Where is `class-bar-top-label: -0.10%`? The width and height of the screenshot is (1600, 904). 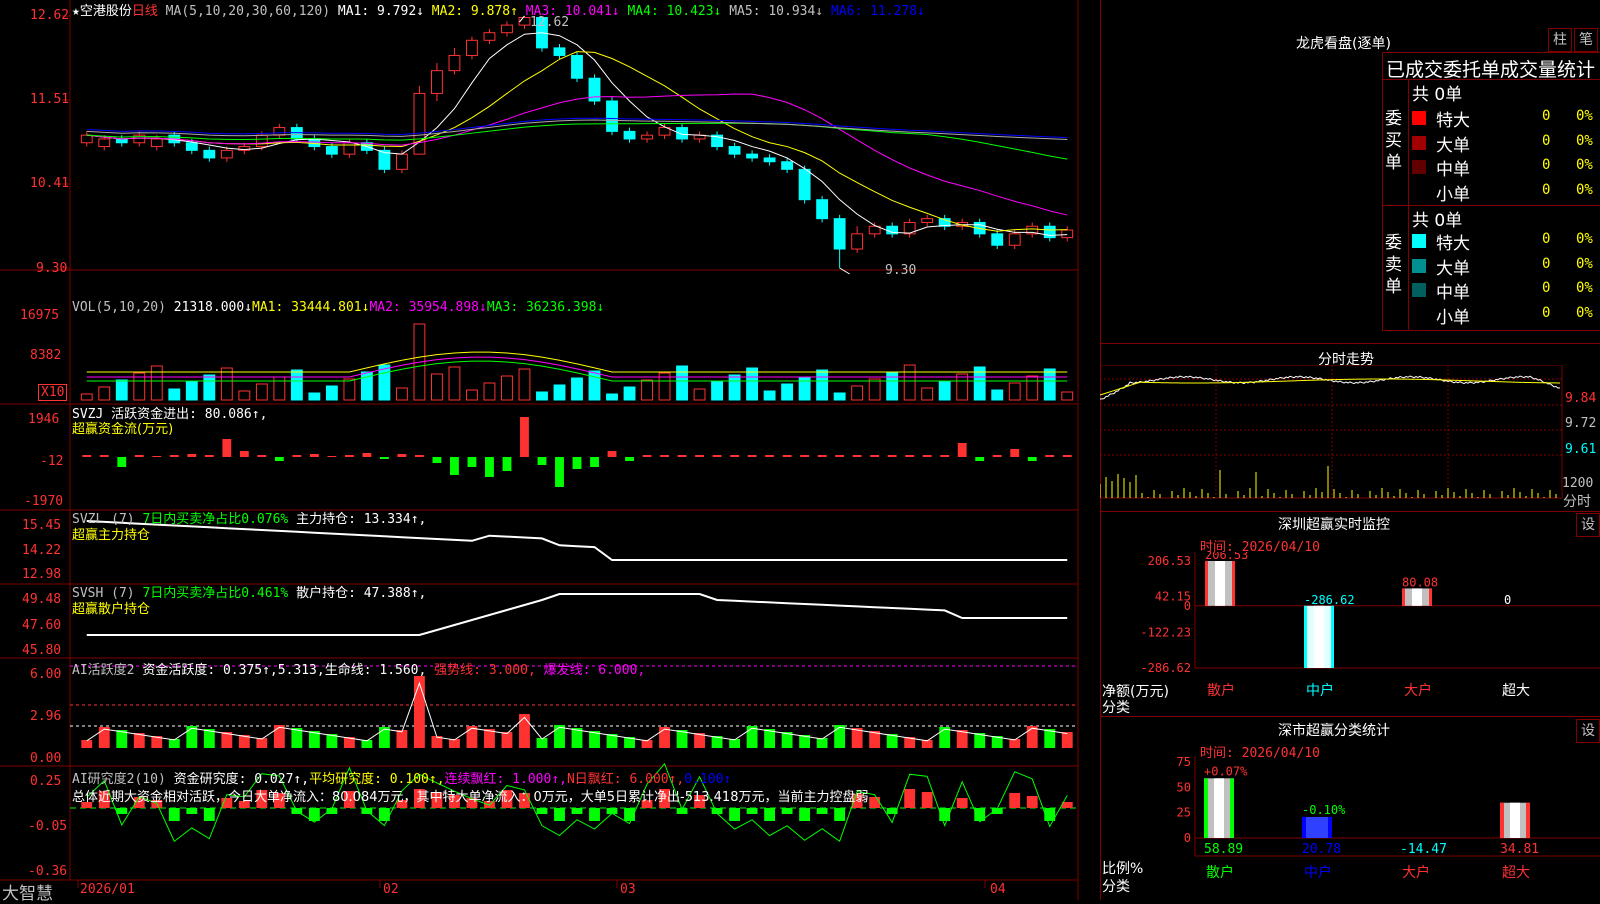
class-bar-top-label: -0.10% is located at coordinates (1324, 810).